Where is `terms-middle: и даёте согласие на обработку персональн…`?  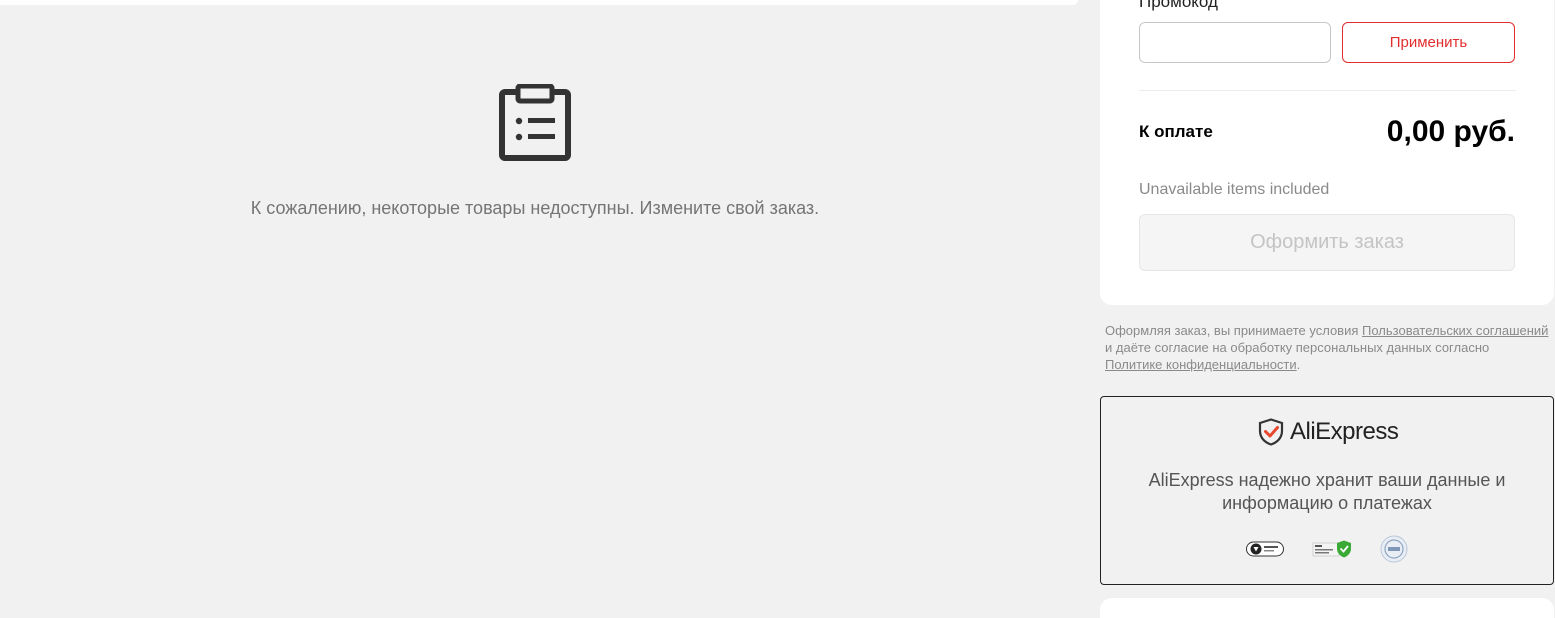
terms-middle: и даёте согласие на обработку персональн… is located at coordinates (1297, 347).